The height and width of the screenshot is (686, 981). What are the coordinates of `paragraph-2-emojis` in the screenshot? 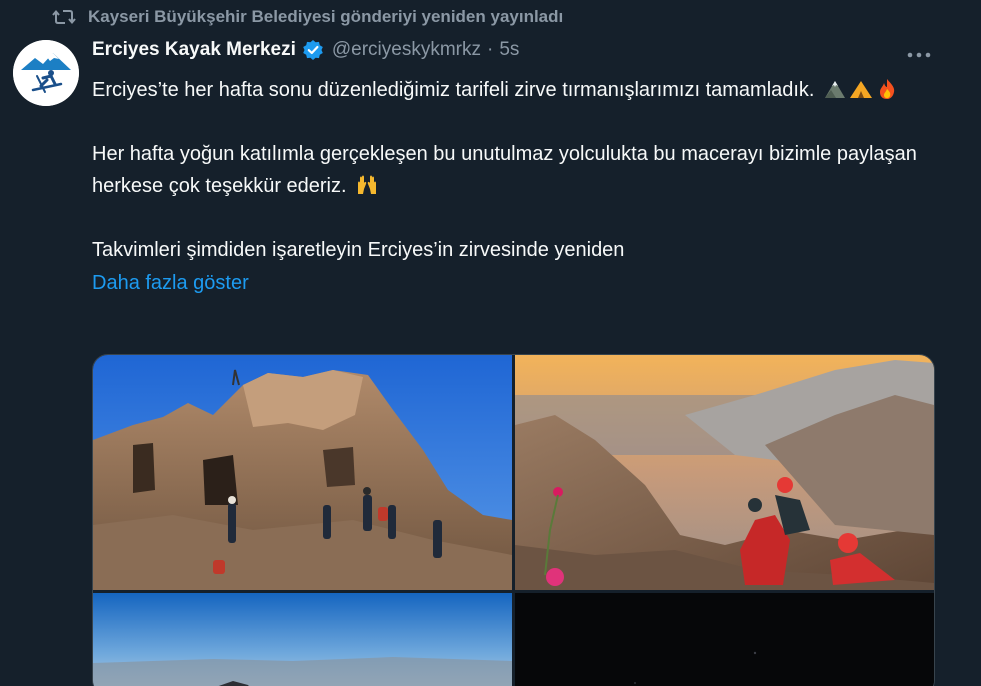 It's located at (367, 185).